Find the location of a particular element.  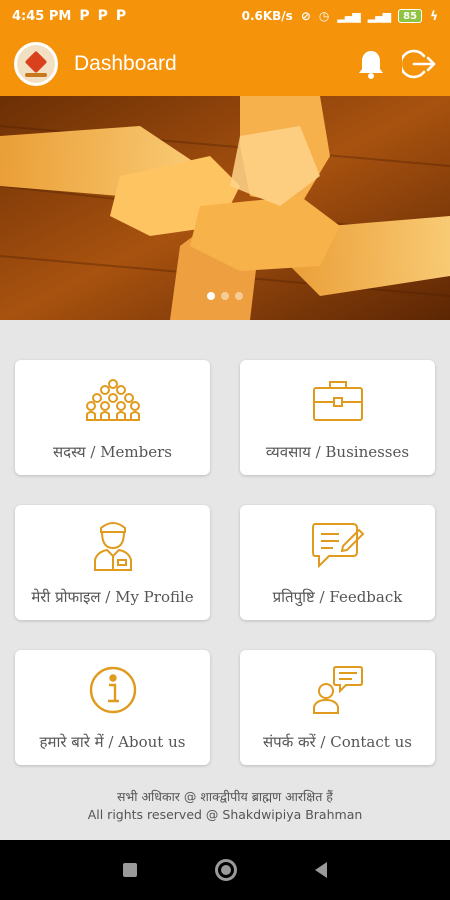

alarm-icon: ◷ is located at coordinates (324, 16).